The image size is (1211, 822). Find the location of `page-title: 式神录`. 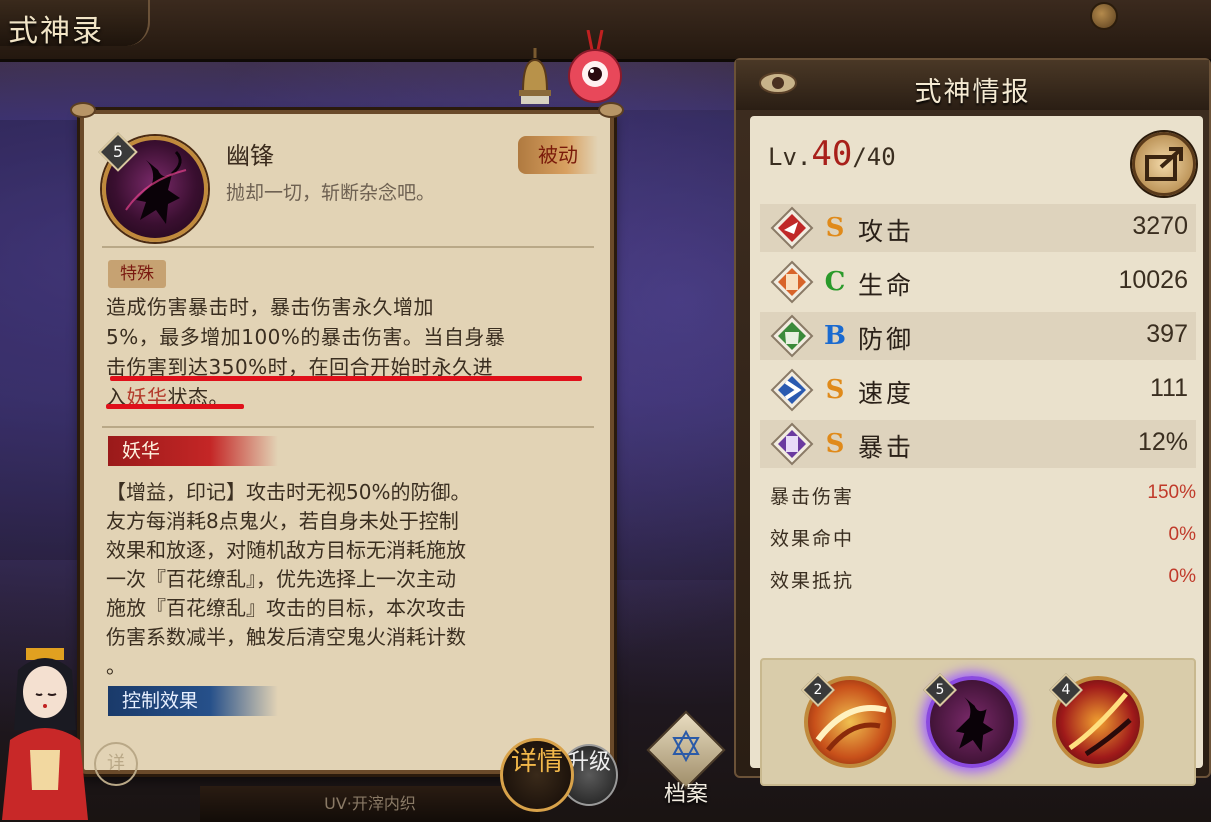

page-title: 式神录 is located at coordinates (56, 31).